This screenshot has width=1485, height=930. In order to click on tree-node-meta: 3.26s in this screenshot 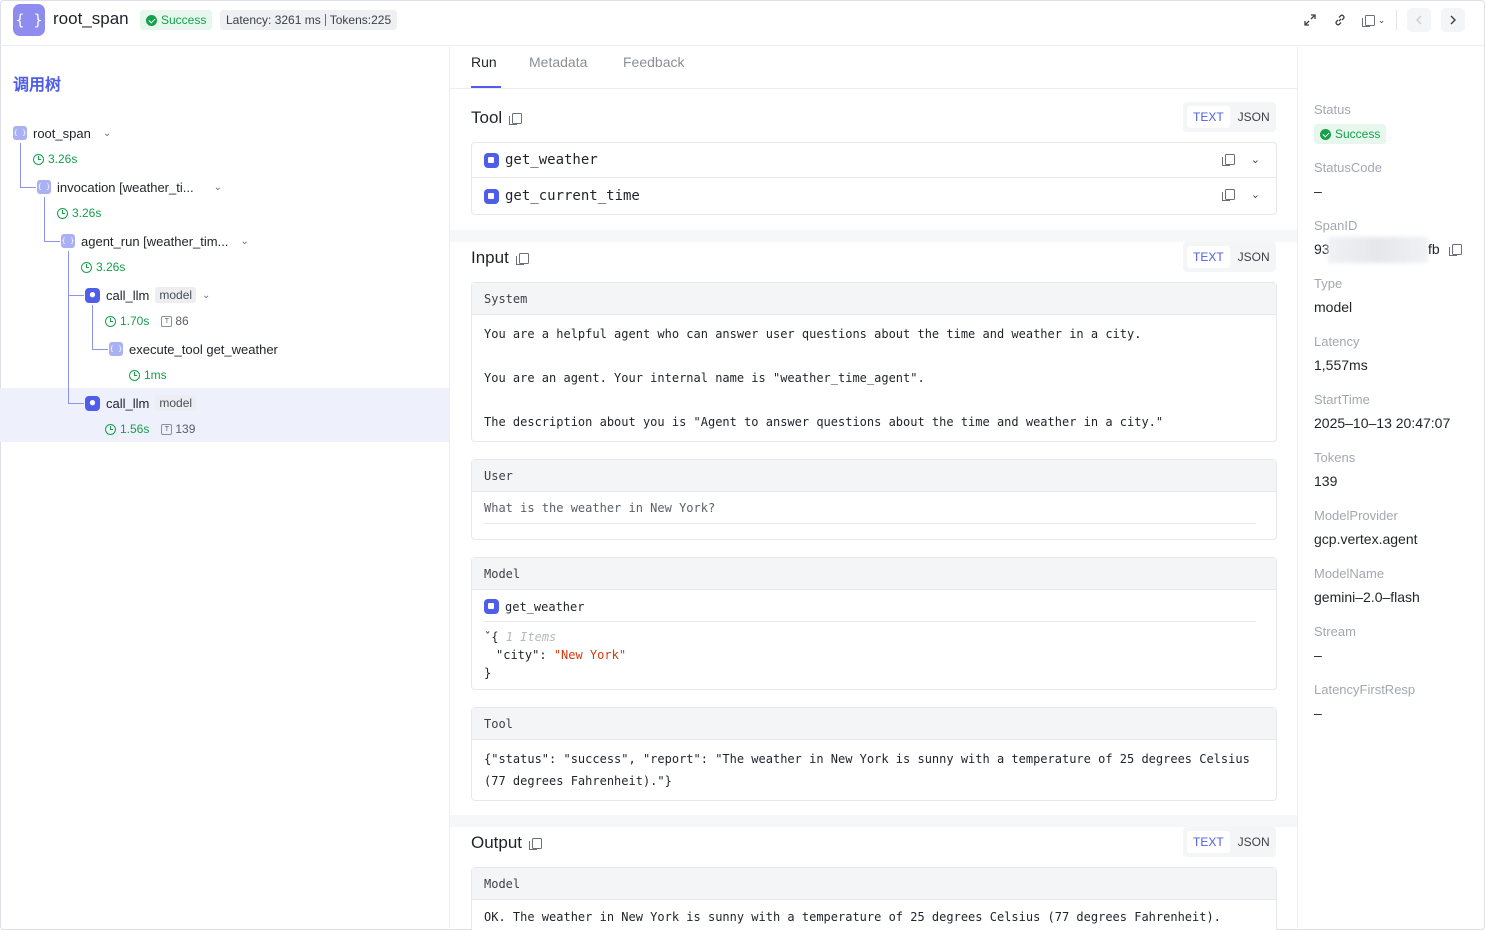, I will do `click(103, 267)`.